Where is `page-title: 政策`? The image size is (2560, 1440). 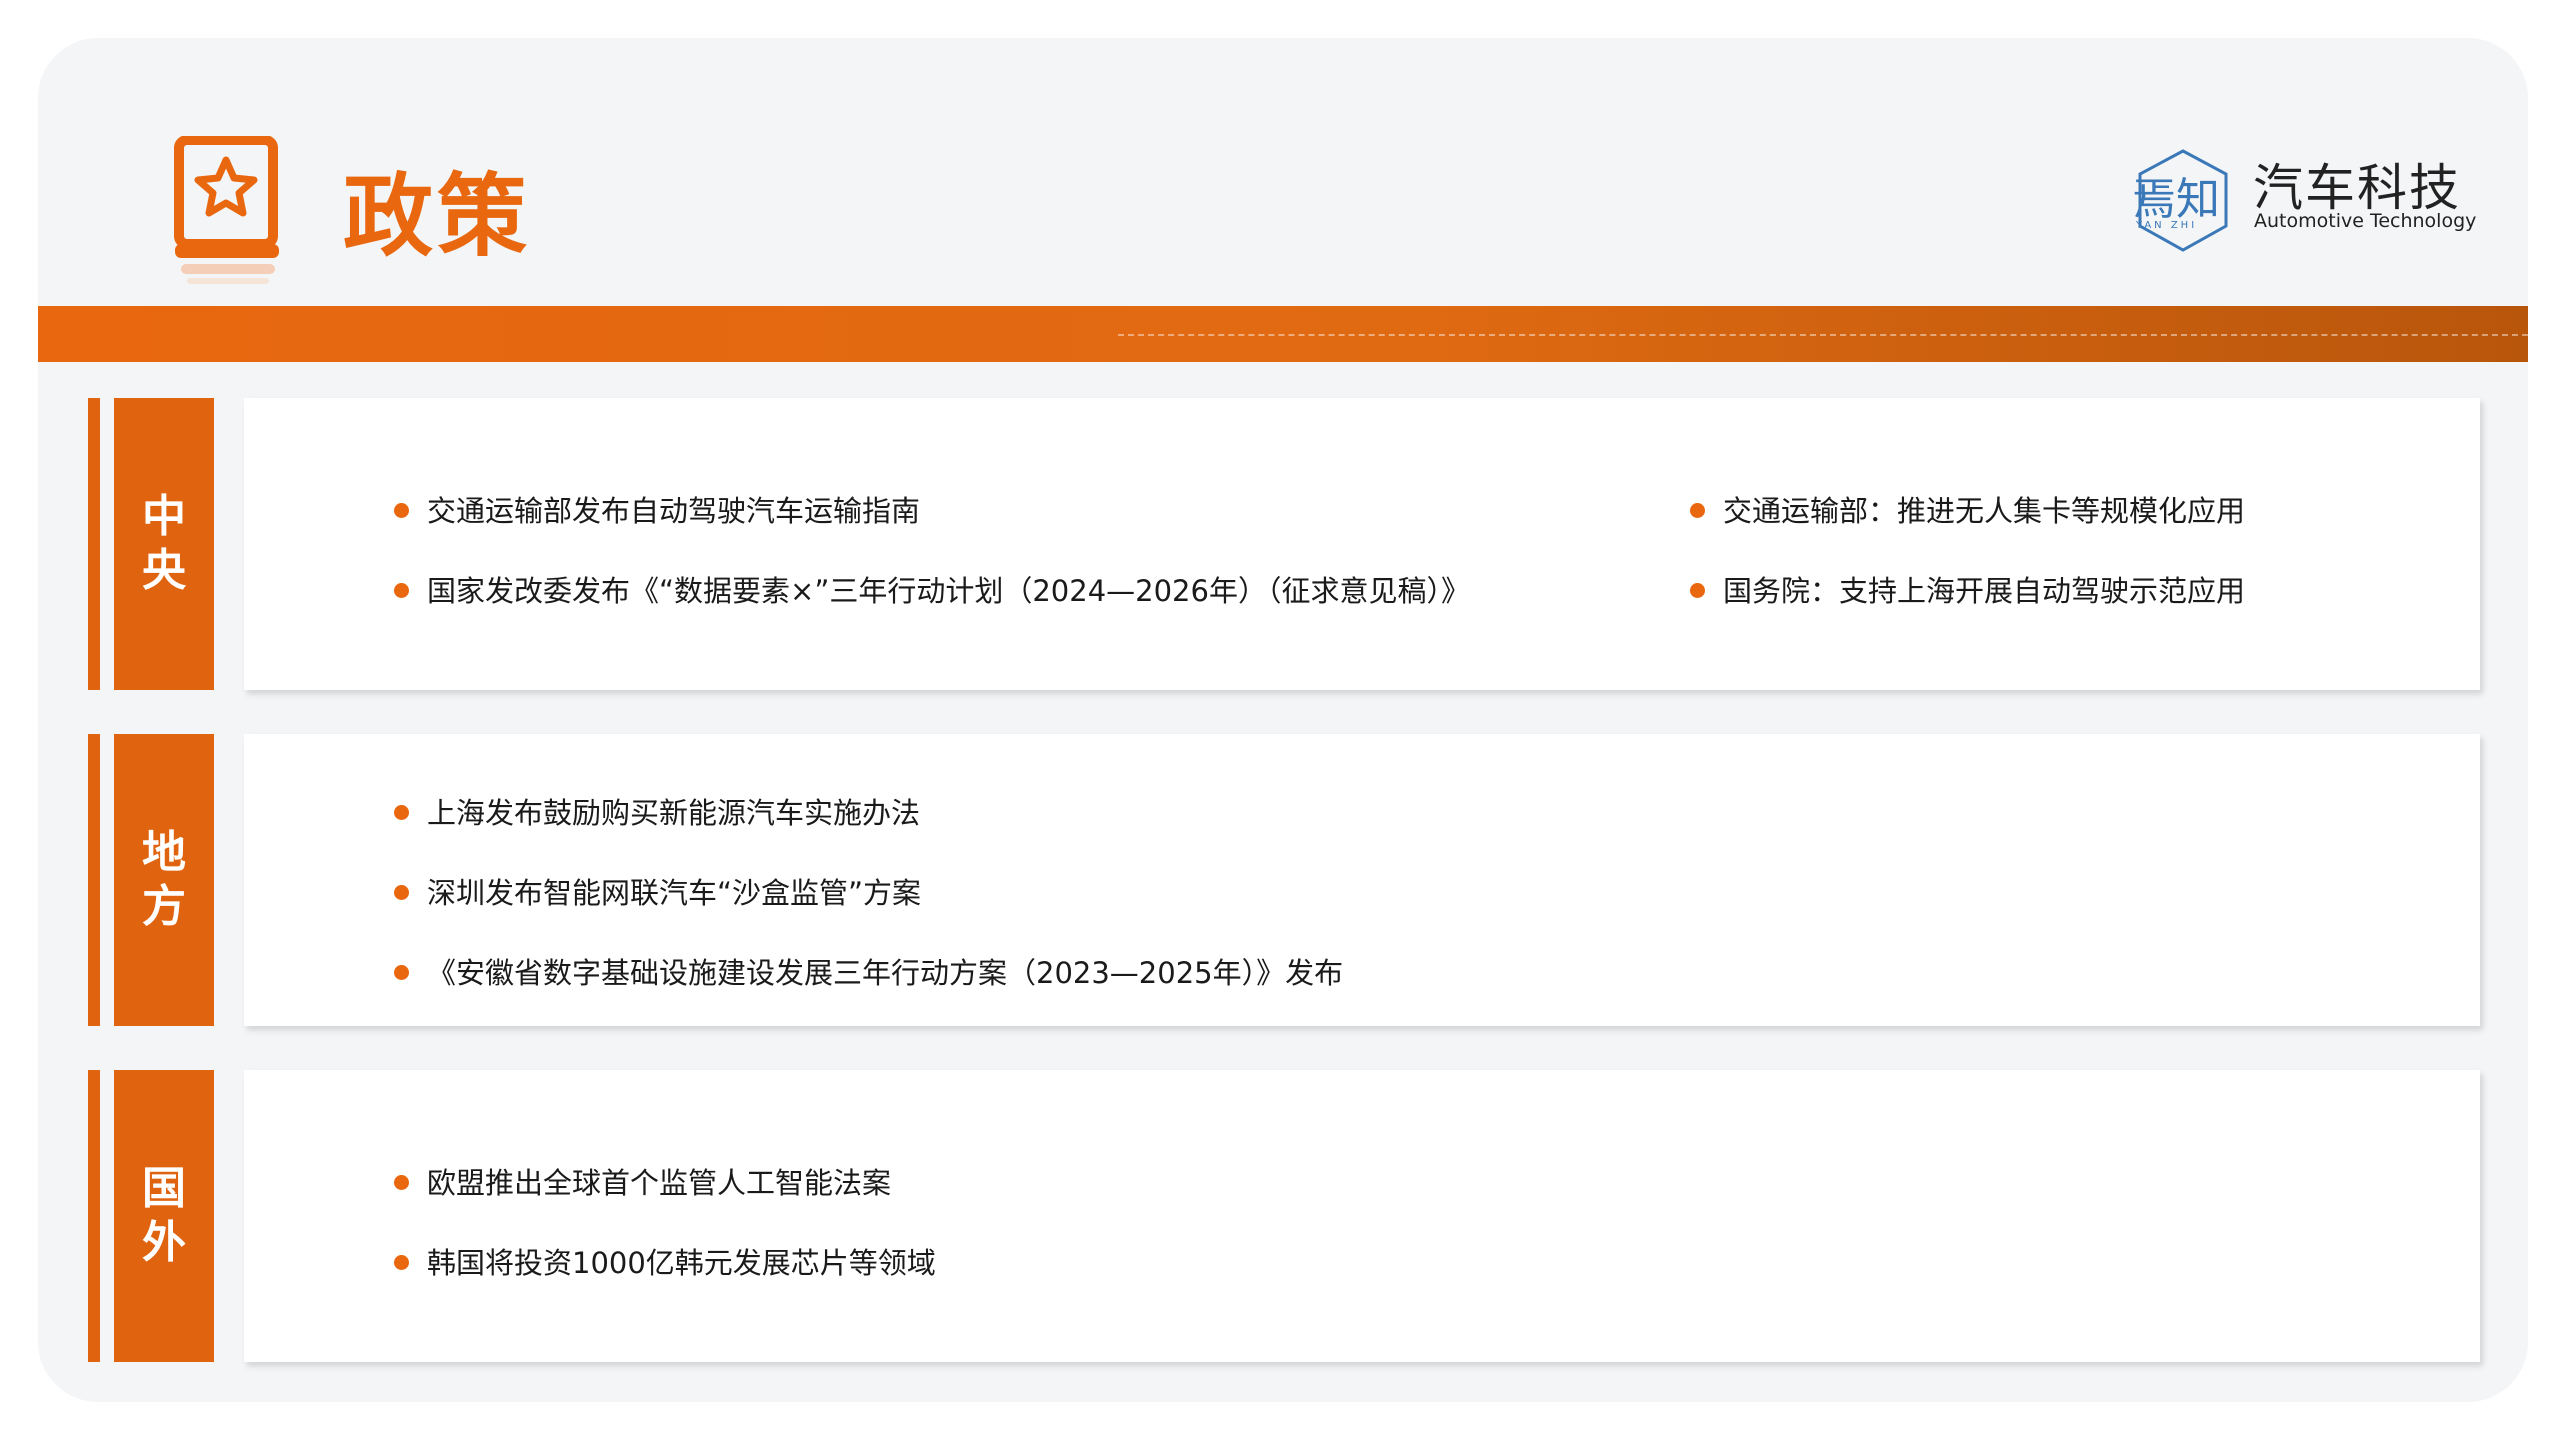
page-title: 政策 is located at coordinates (437, 216).